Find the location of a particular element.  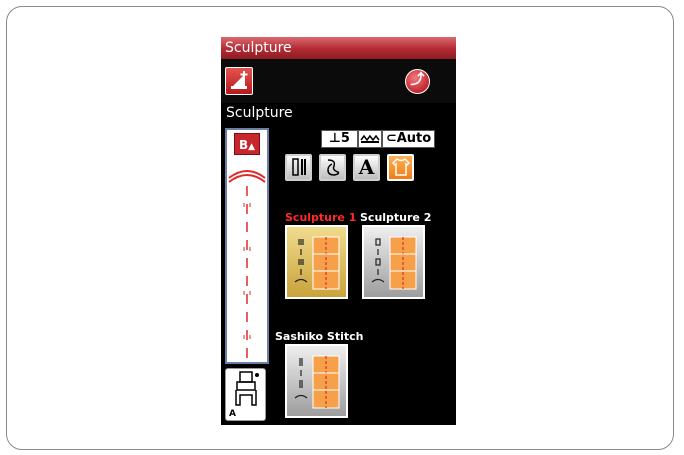

presser-foot-a-icon is located at coordinates (247, 388).